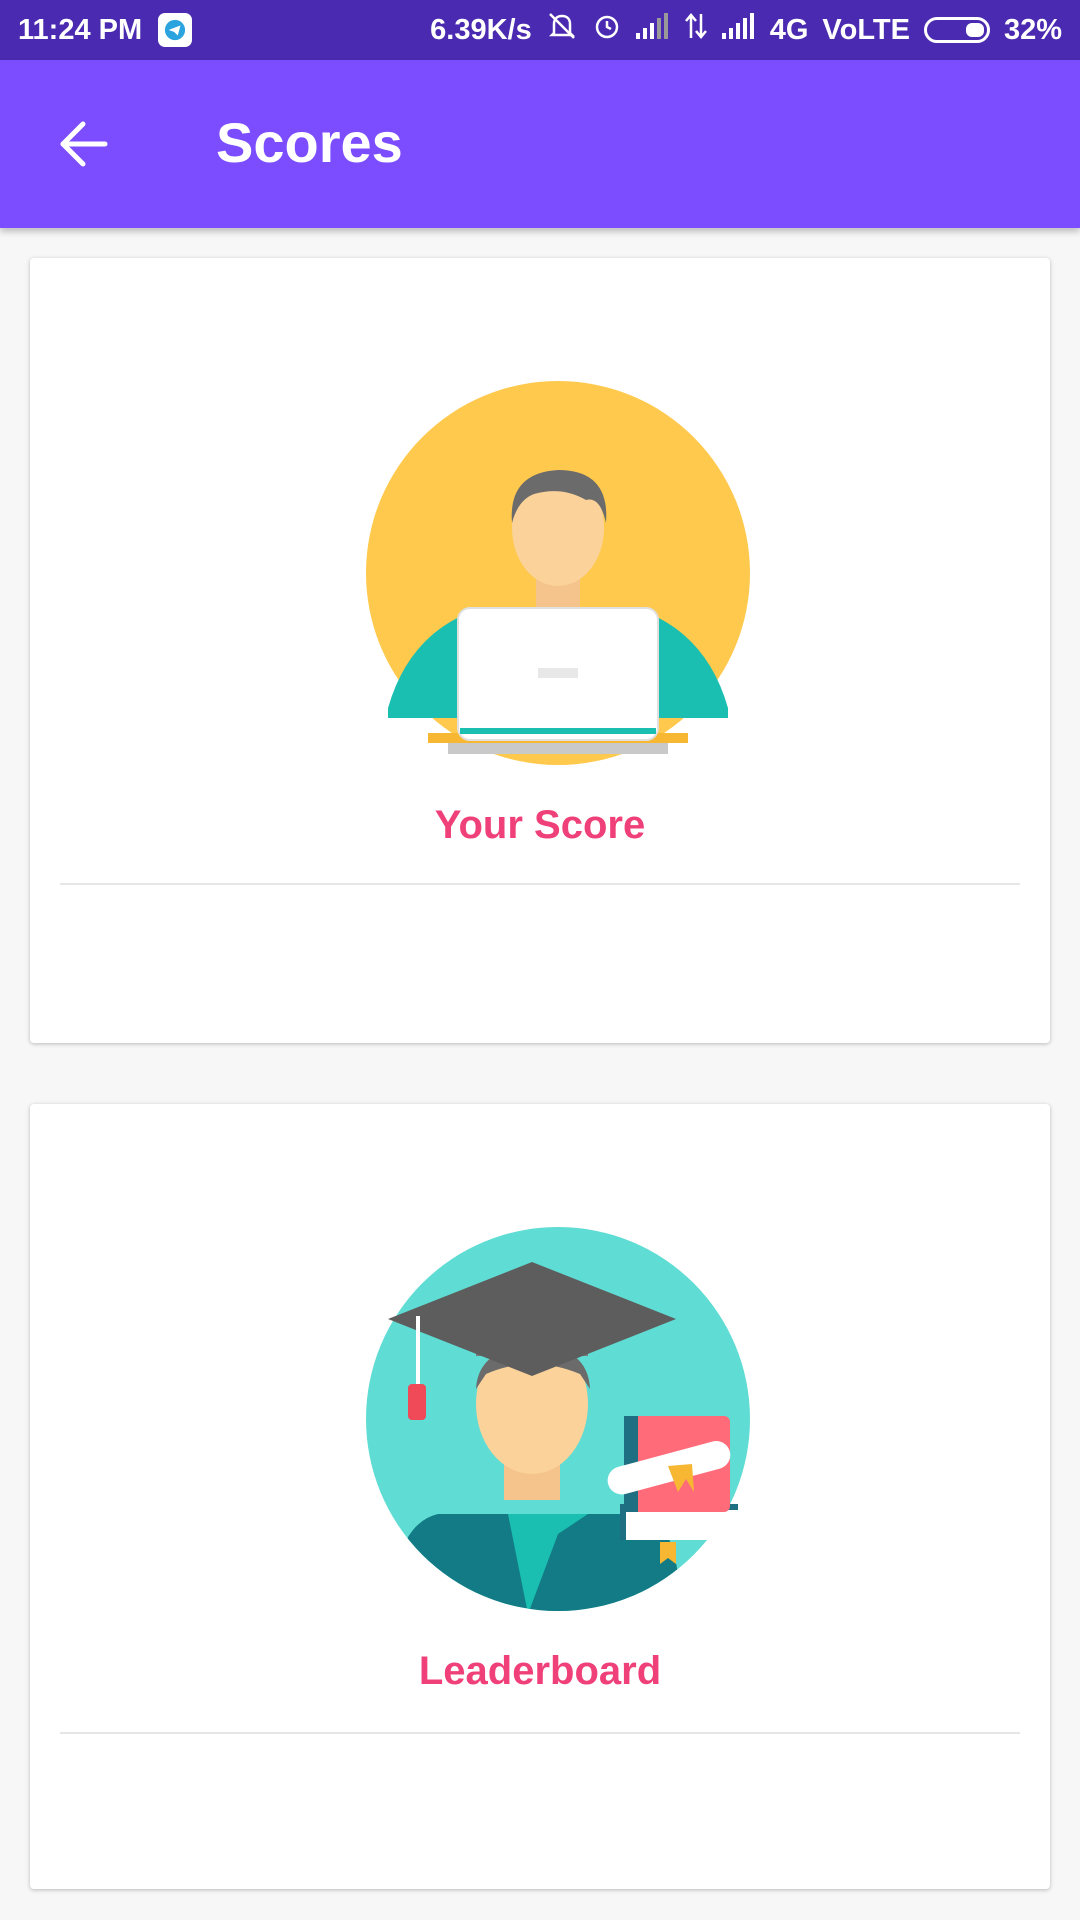  I want to click on volte-label: VoLTE, so click(866, 29).